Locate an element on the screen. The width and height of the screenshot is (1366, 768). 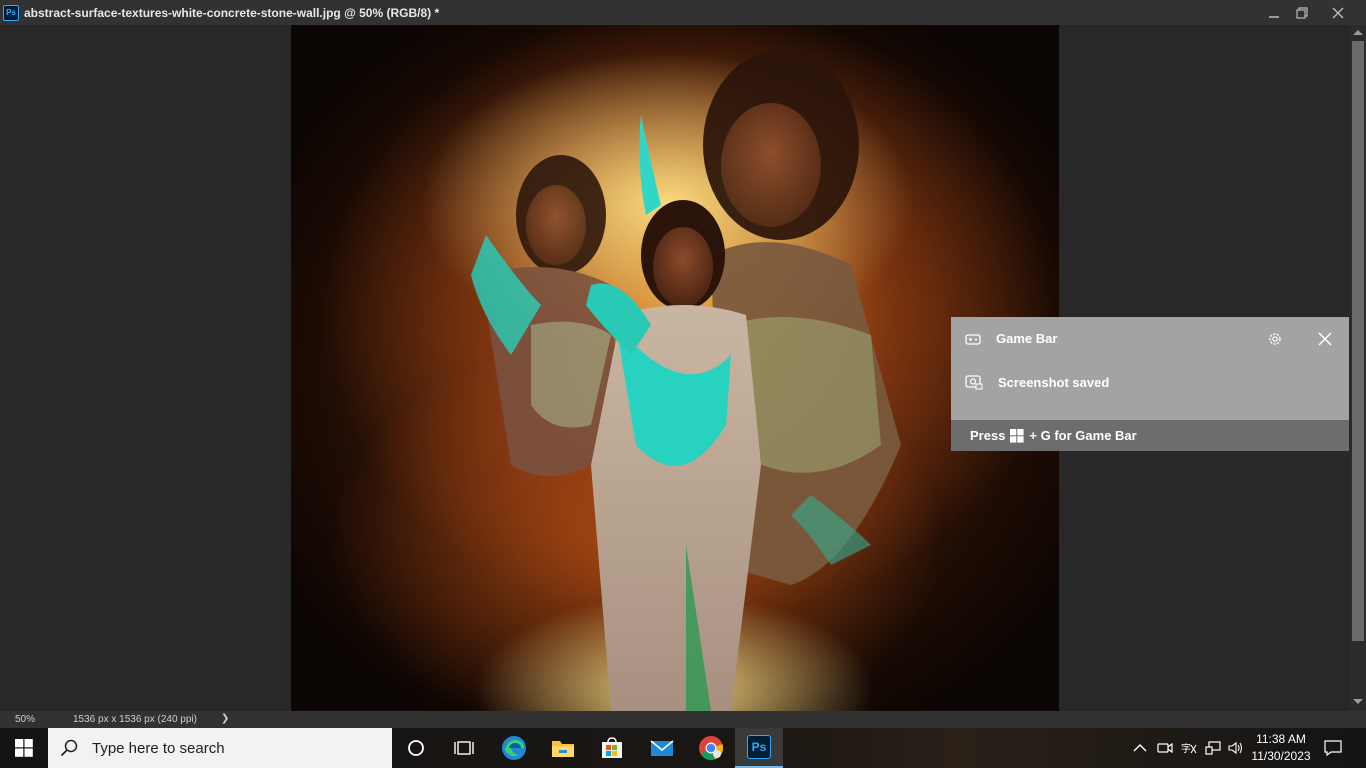
game-bar-hint: Press + G for Game Bar is located at coordinates (1150, 435).